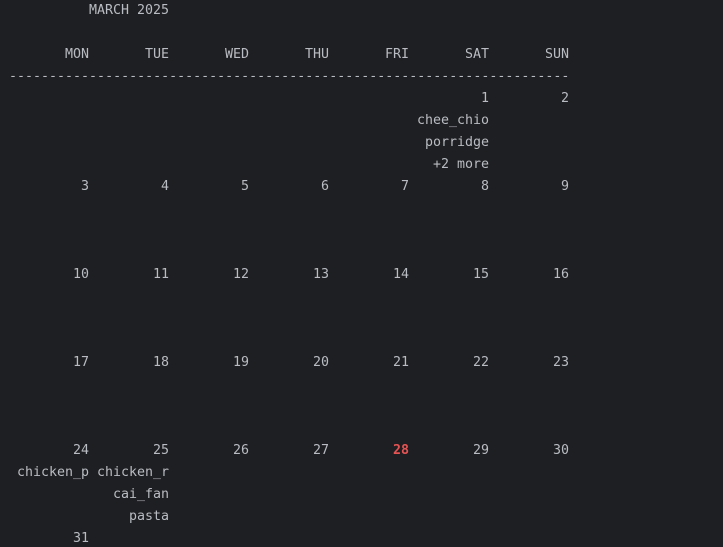 Image resolution: width=723 pixels, height=547 pixels. What do you see at coordinates (80, 450) in the screenshot?
I see `day-cell: 24` at bounding box center [80, 450].